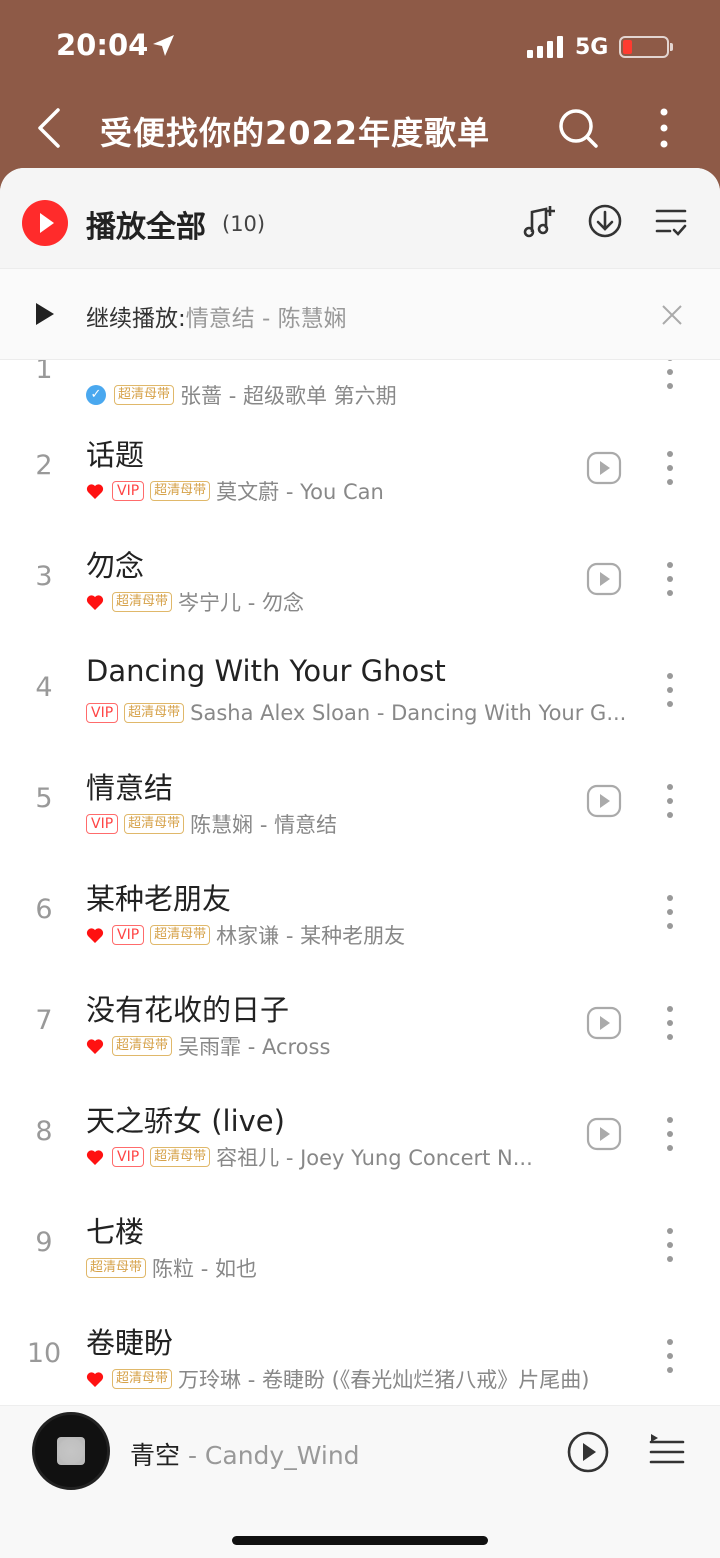  I want to click on album-art-disc, so click(71, 1451).